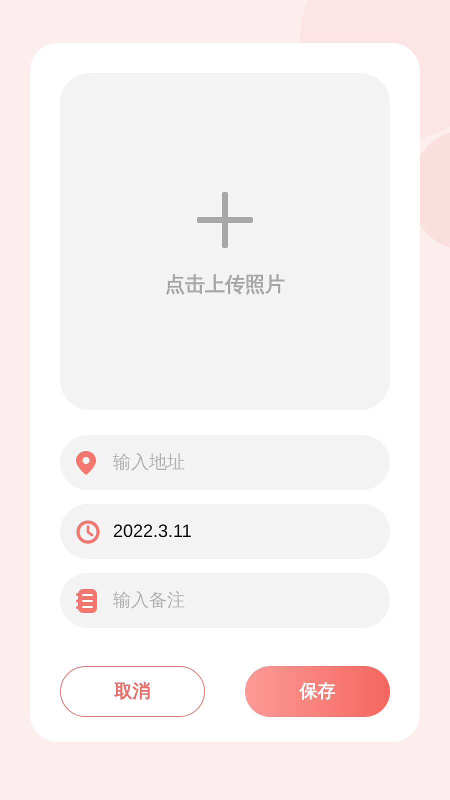 The height and width of the screenshot is (800, 450). Describe the element at coordinates (86, 462) in the screenshot. I see `location-pin-icon` at that location.